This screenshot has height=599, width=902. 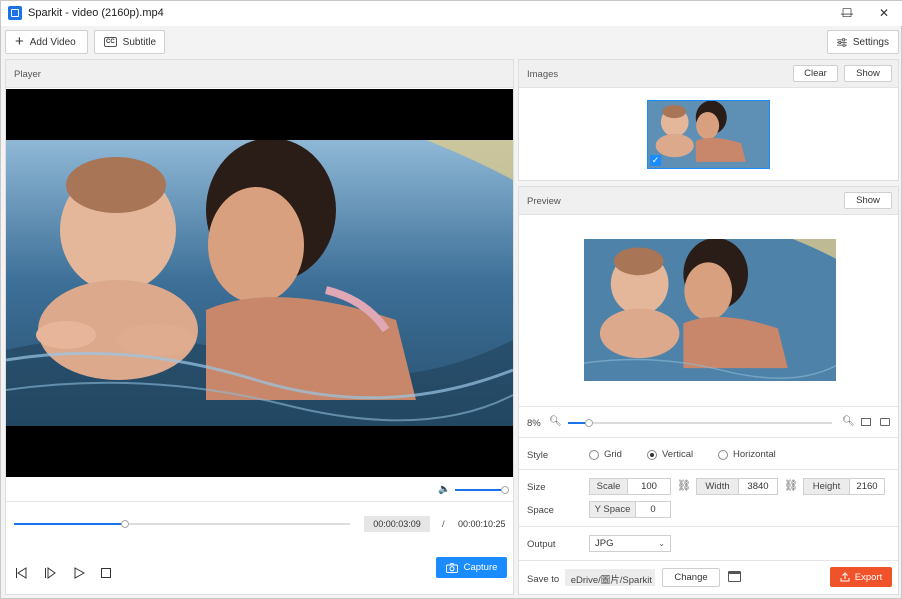 What do you see at coordinates (718, 486) in the screenshot?
I see `width-field-label: Width` at bounding box center [718, 486].